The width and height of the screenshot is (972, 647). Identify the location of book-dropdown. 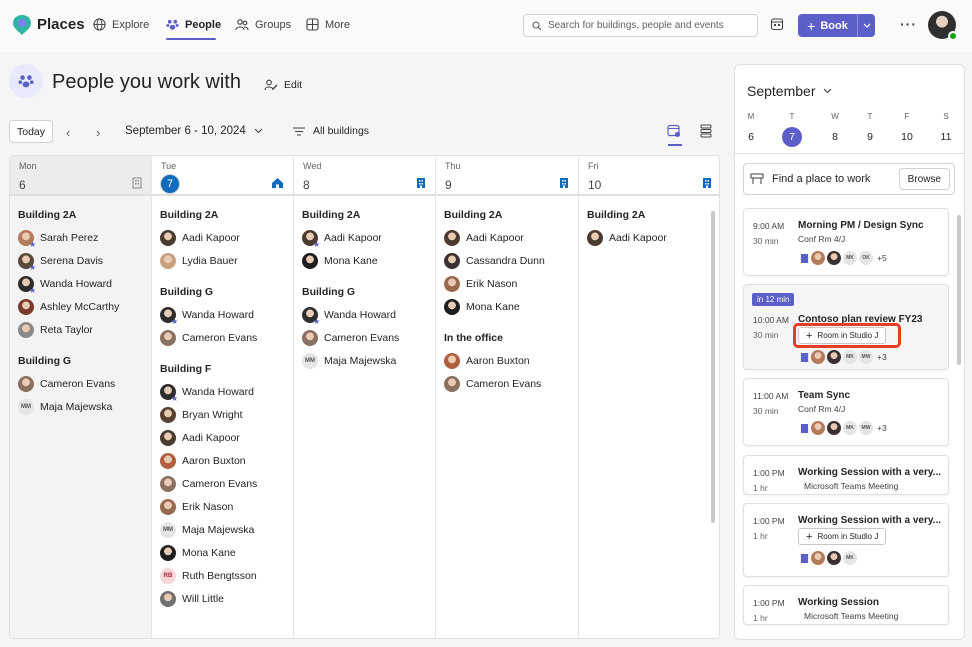
(866, 25).